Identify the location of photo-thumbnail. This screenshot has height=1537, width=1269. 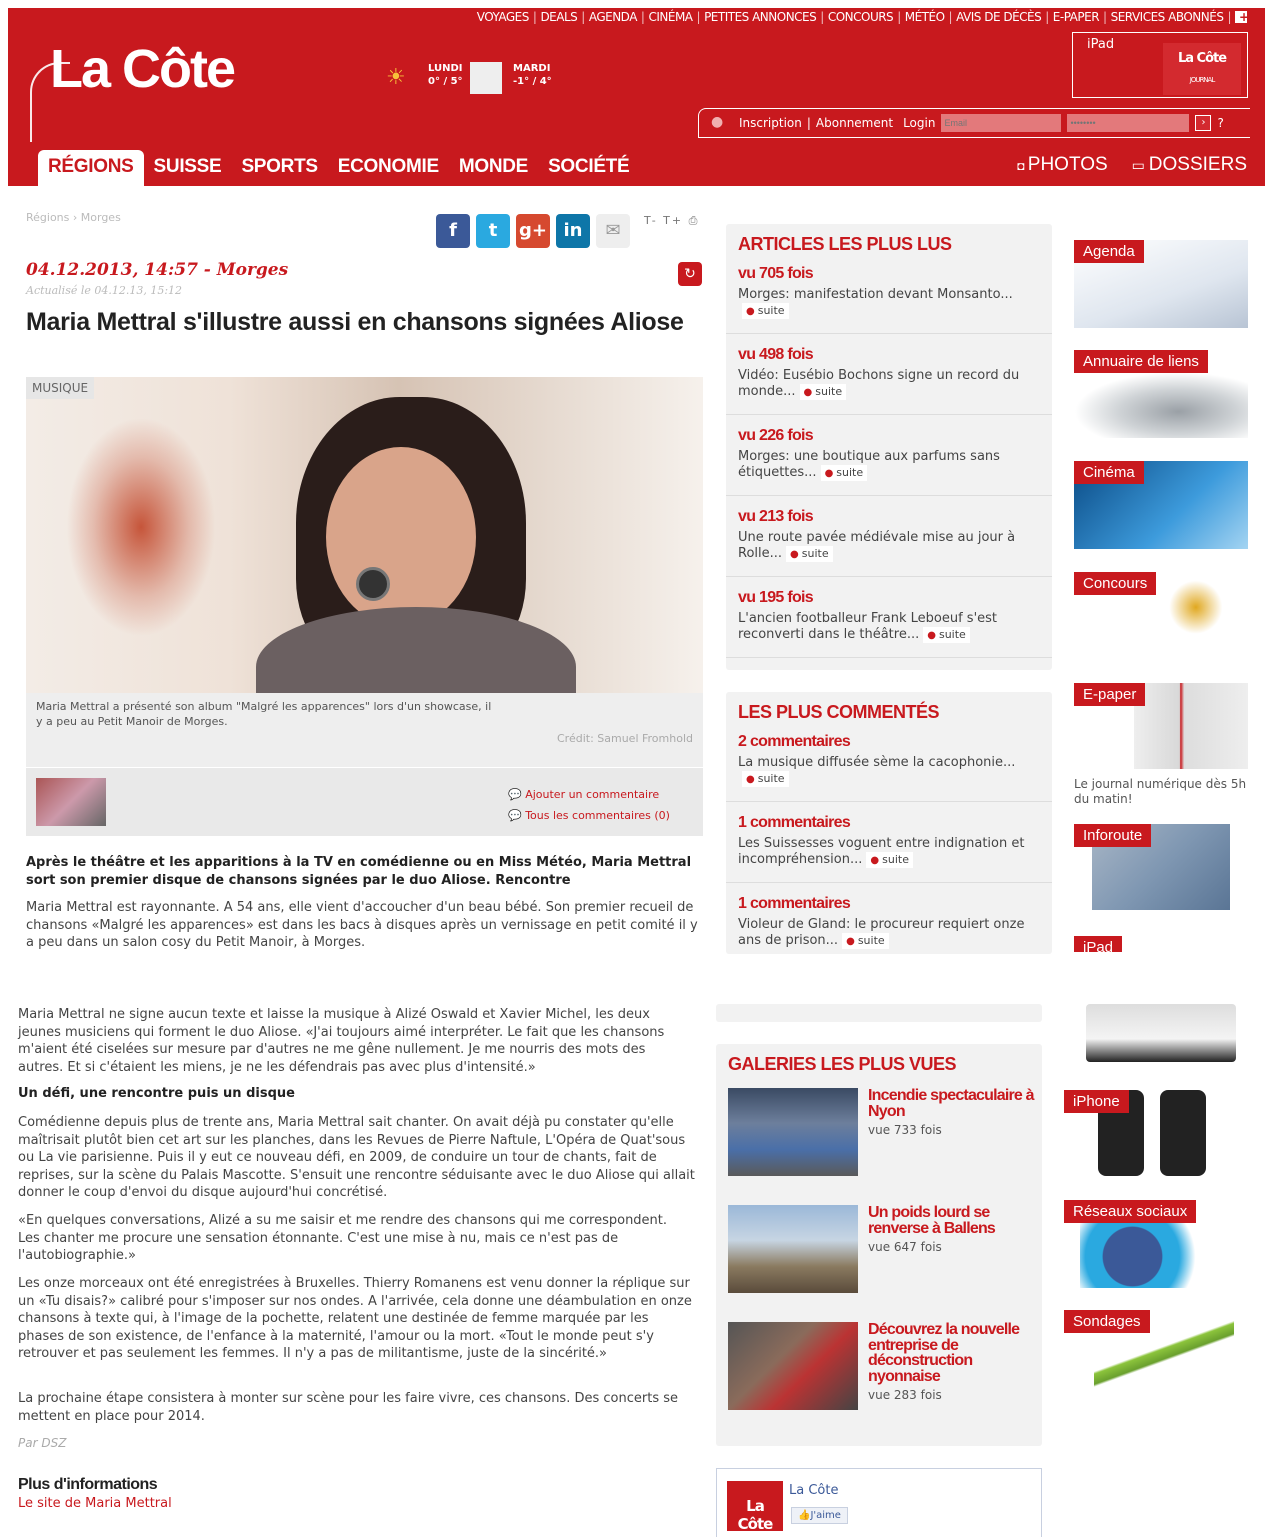
(71, 802).